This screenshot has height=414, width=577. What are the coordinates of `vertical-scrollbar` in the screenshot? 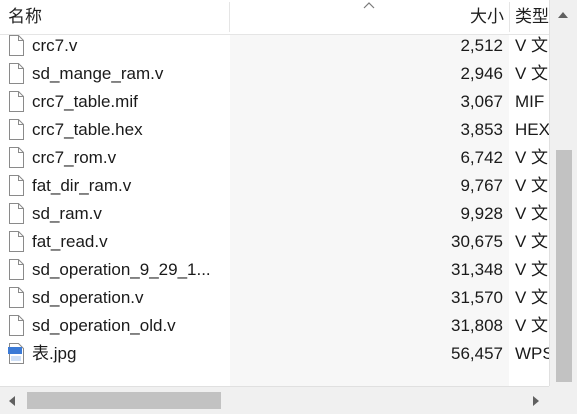 It's located at (563, 193).